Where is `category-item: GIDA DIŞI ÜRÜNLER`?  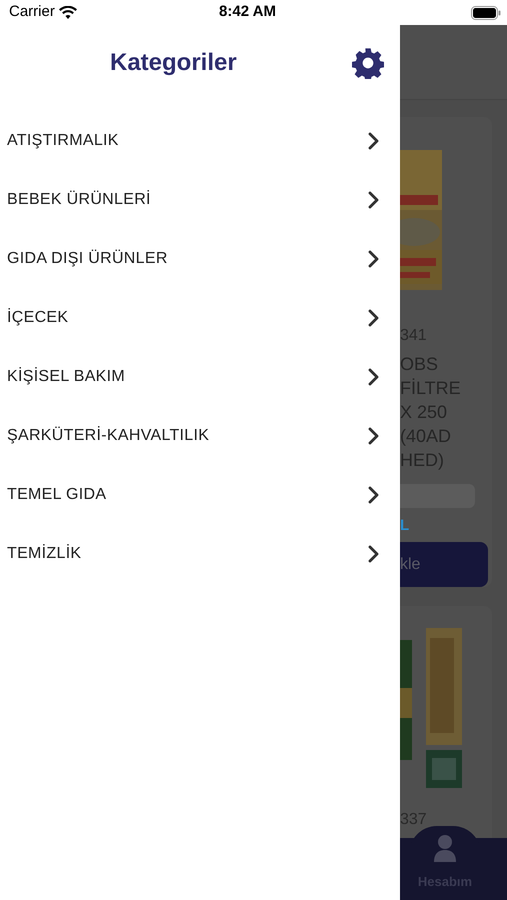 category-item: GIDA DIŞI ÜRÜNLER is located at coordinates (200, 258).